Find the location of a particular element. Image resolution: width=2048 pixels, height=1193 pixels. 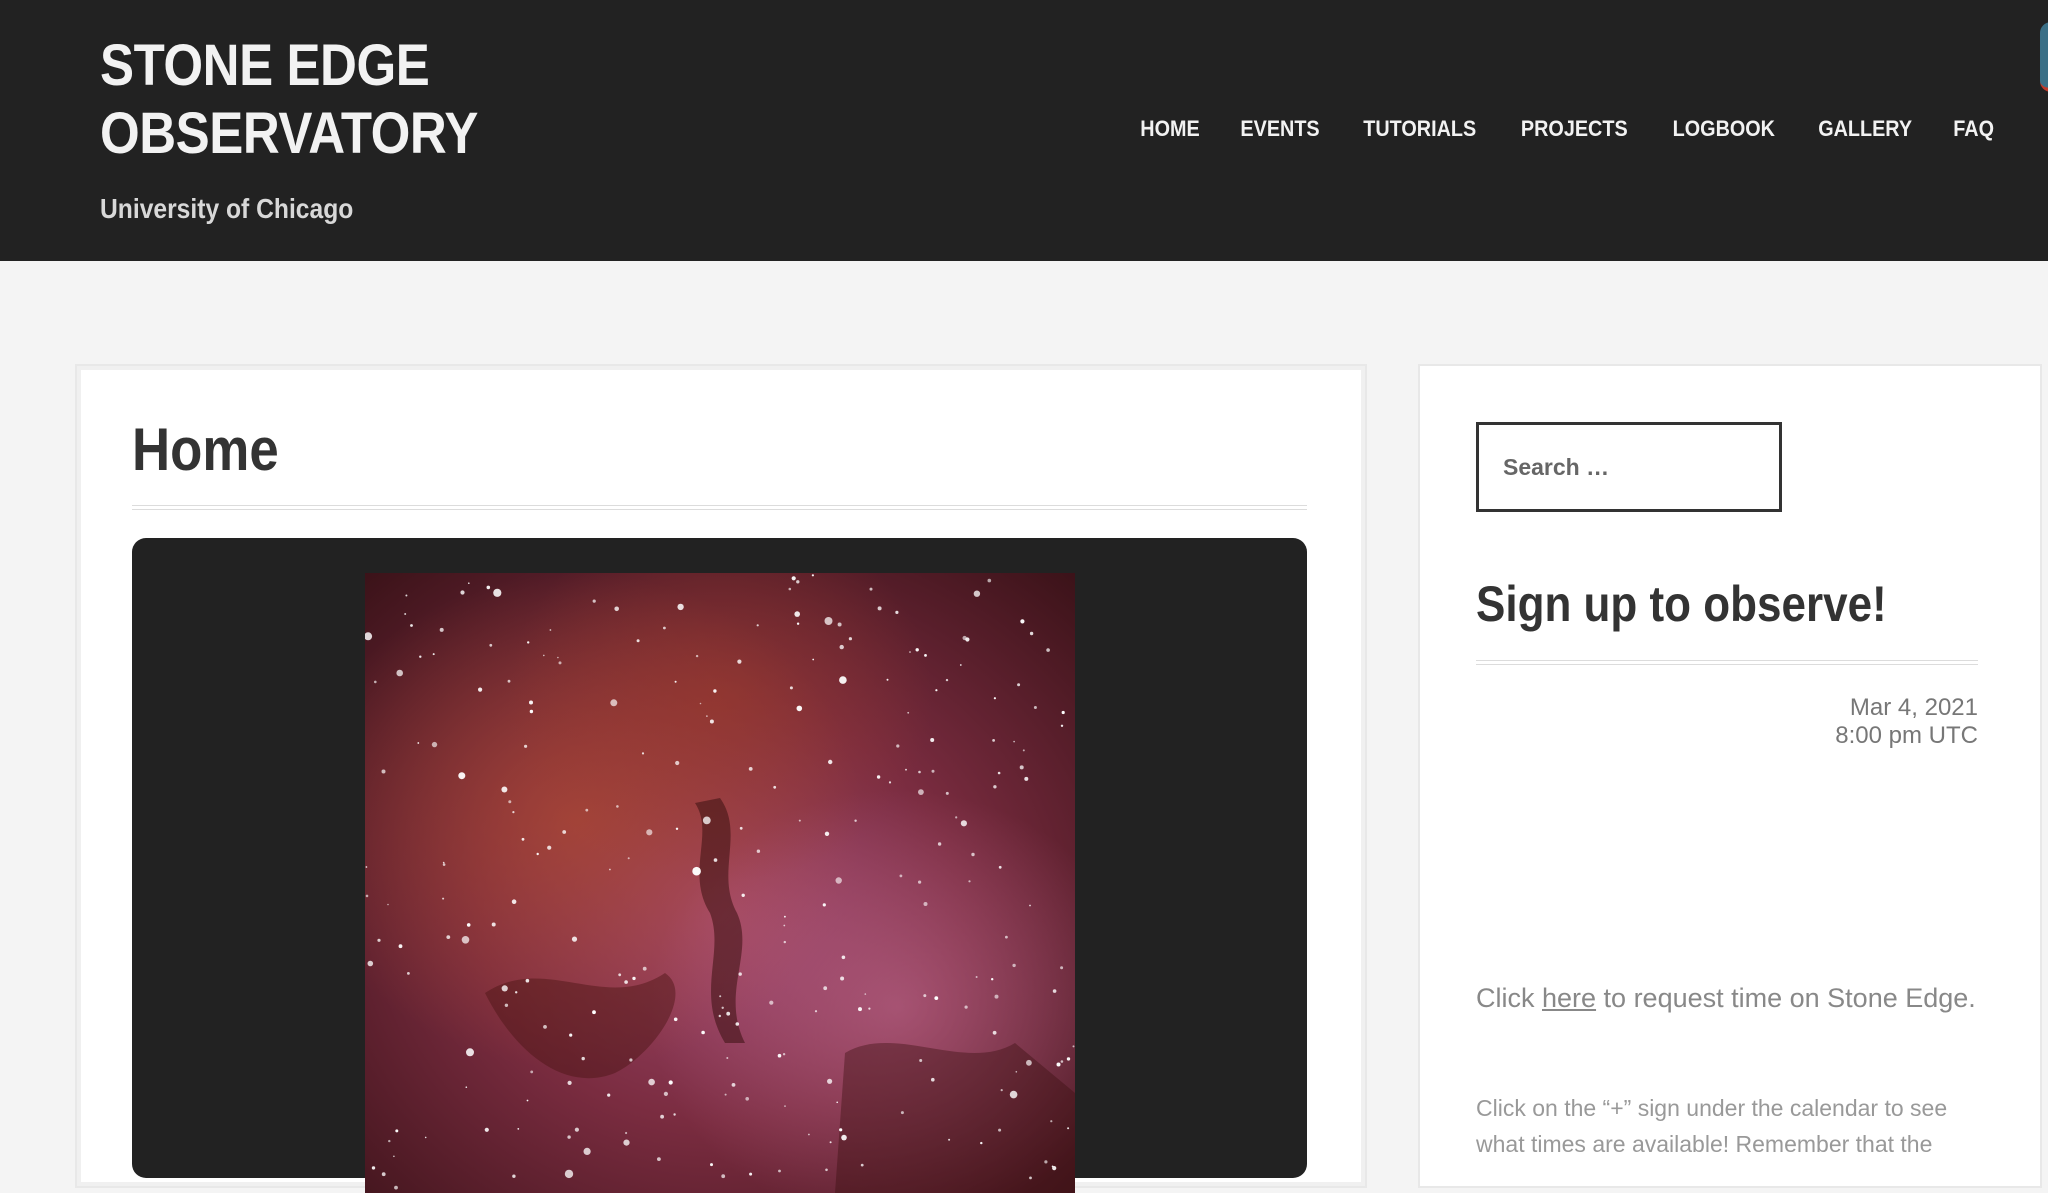

nav-link-home: HOME is located at coordinates (1169, 129).